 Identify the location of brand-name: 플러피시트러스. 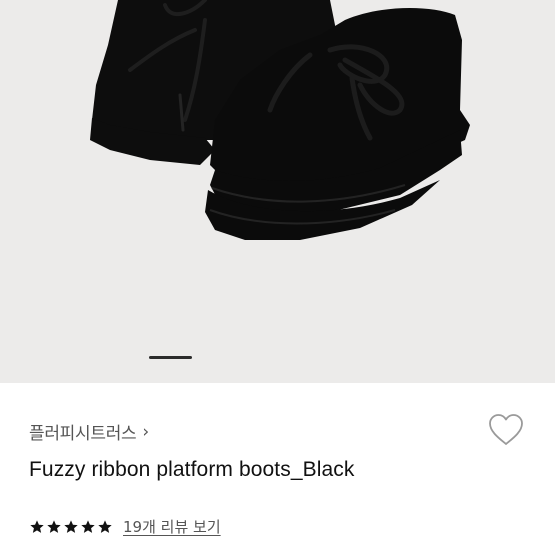
(83, 434).